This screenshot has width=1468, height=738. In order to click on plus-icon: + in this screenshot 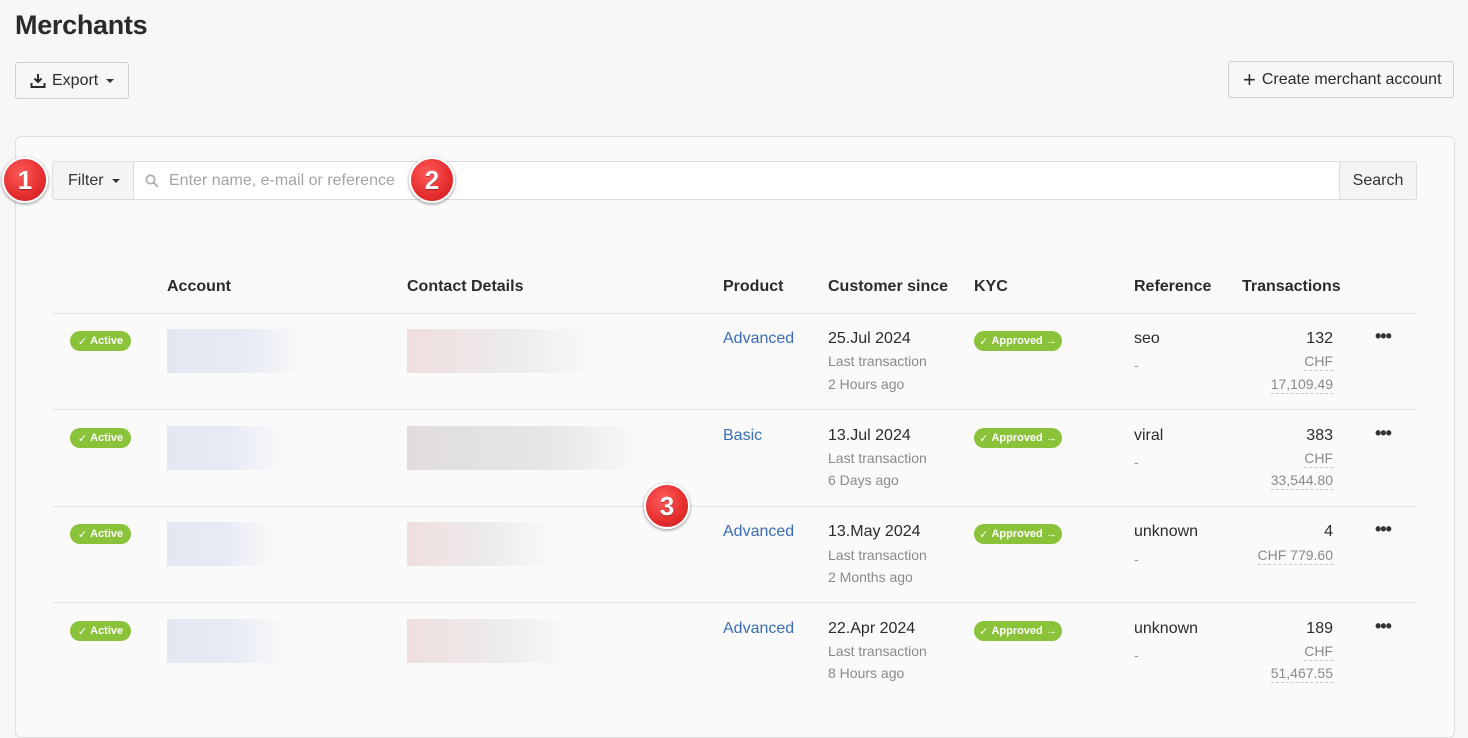, I will do `click(1249, 79)`.